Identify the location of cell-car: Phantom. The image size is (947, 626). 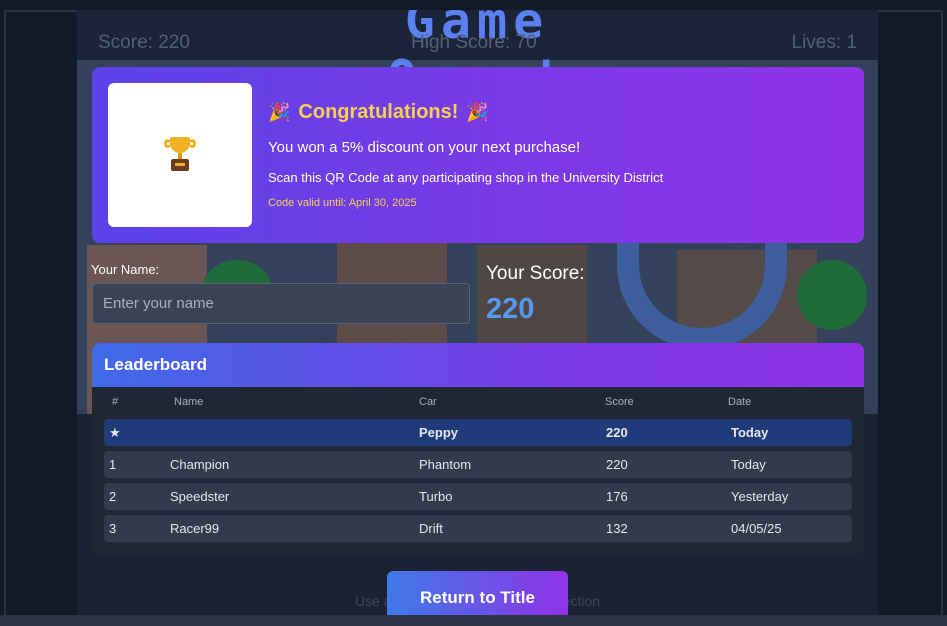
(445, 464).